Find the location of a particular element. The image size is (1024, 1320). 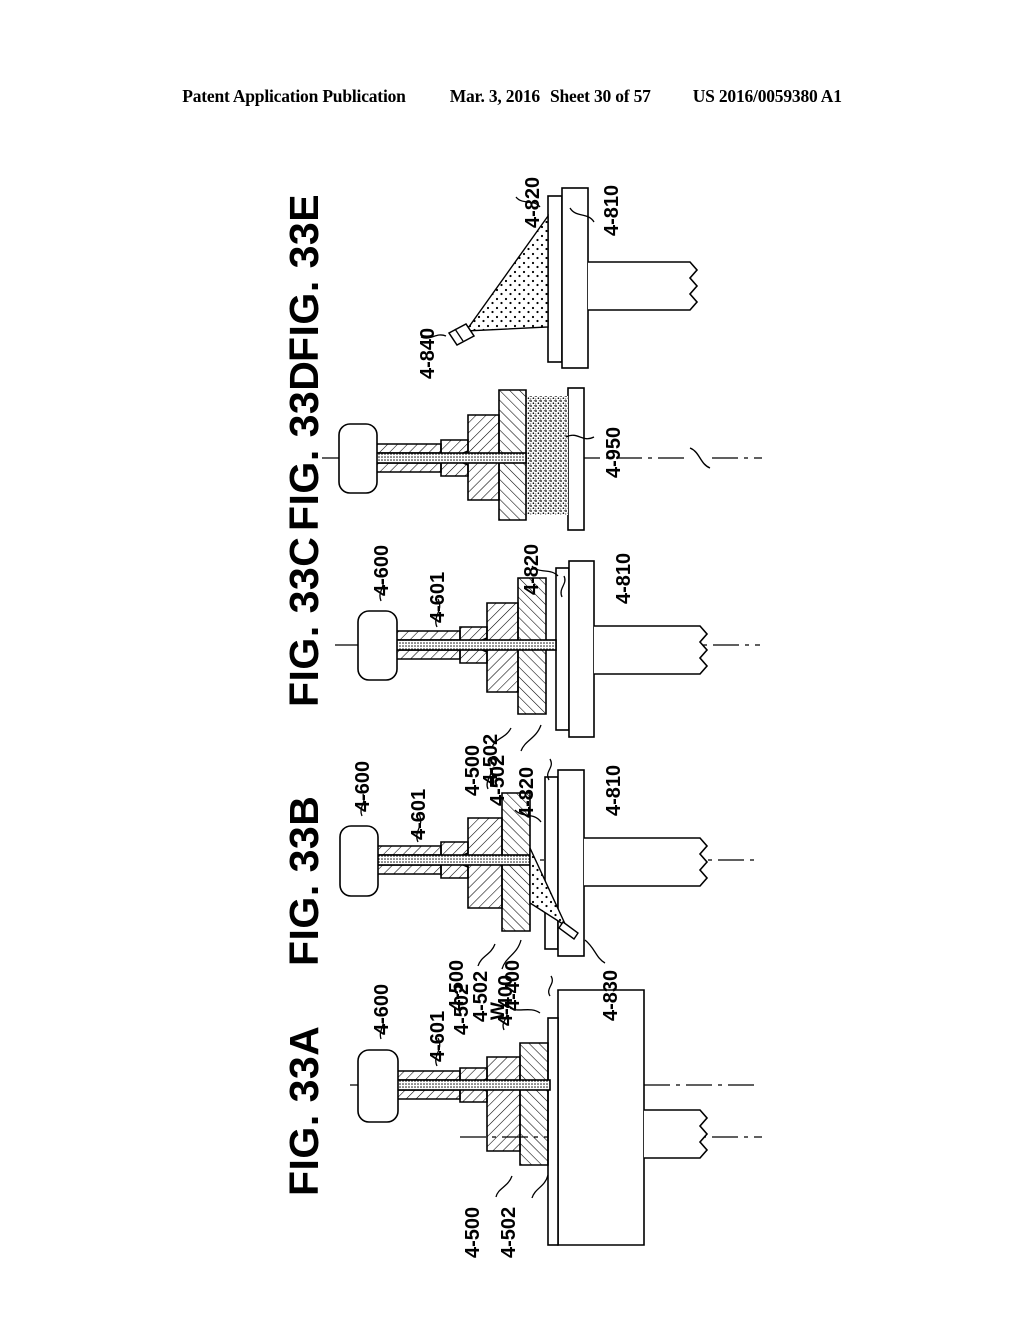

fig33a-substrate-plate is located at coordinates (601, 1117).